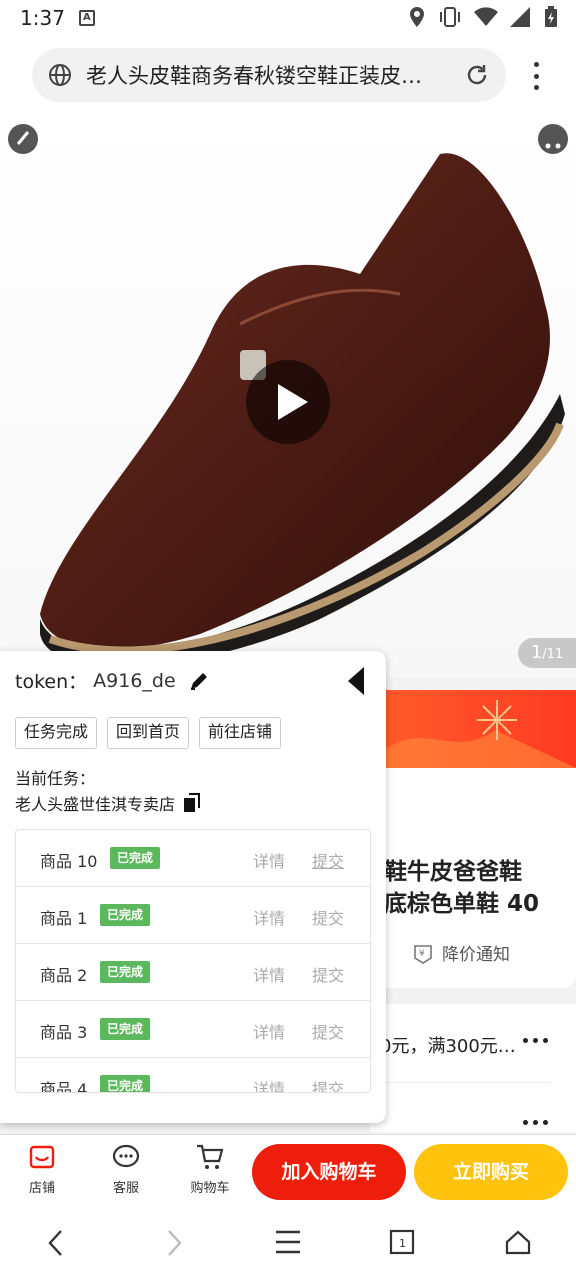 The image size is (576, 1280). Describe the element at coordinates (240, 733) in the screenshot. I see `go-to-store-button: 前往店铺` at that location.